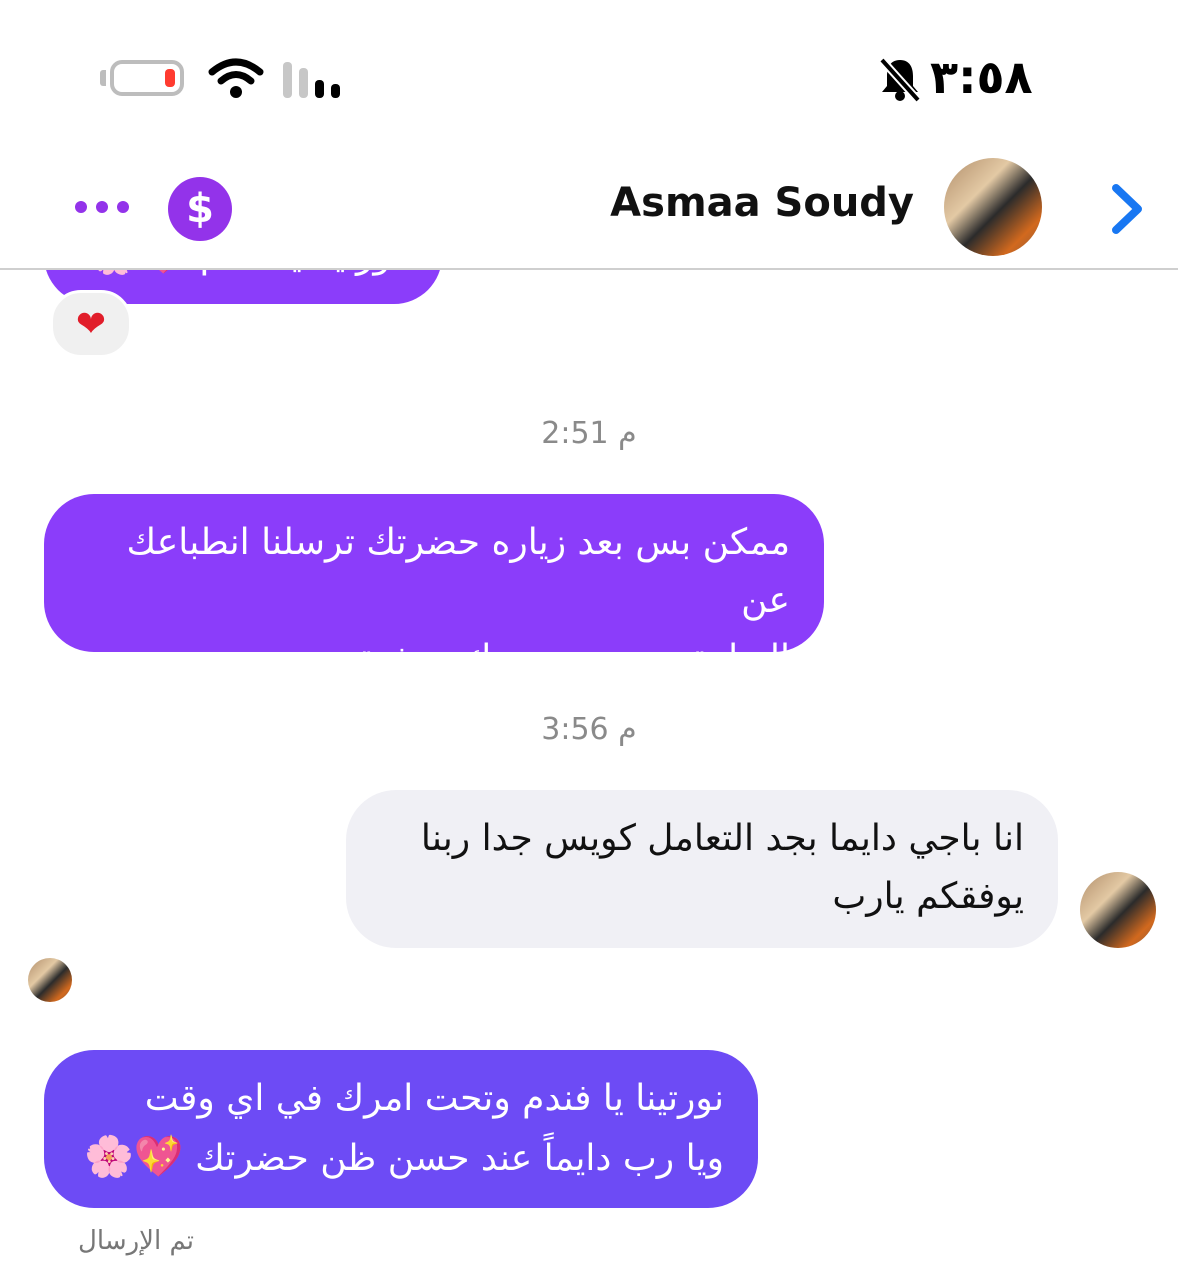 The width and height of the screenshot is (1178, 1280). I want to click on chat-header: $ Asmaa Soudy, so click(589, 210).